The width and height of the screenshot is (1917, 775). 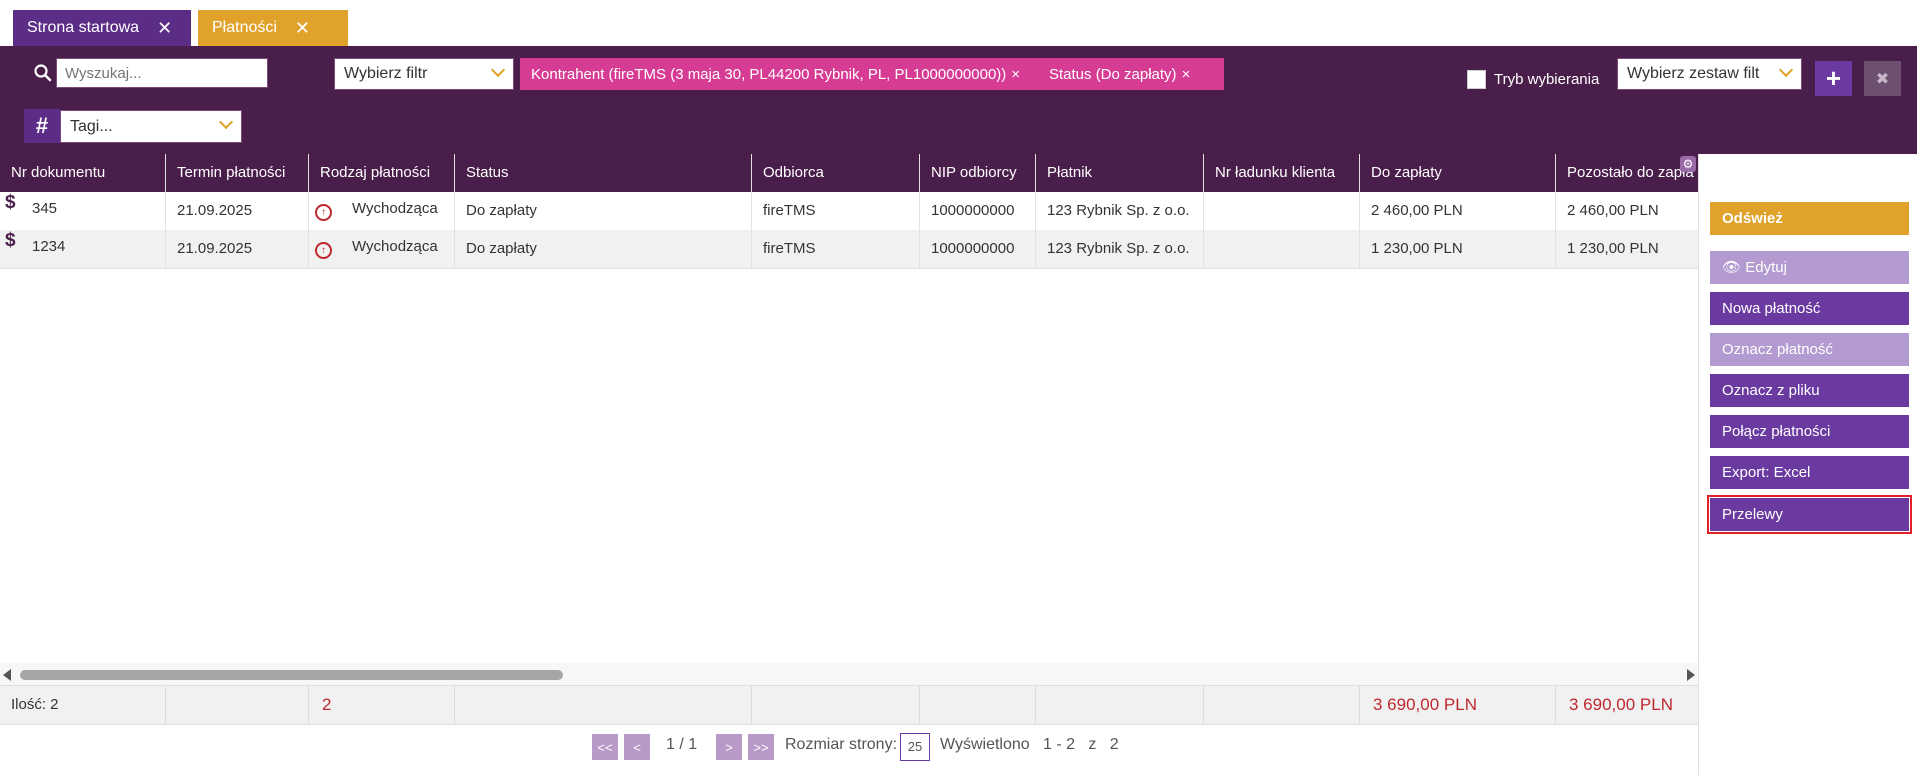 I want to click on export-excel-button: Export: Excel, so click(x=1809, y=472).